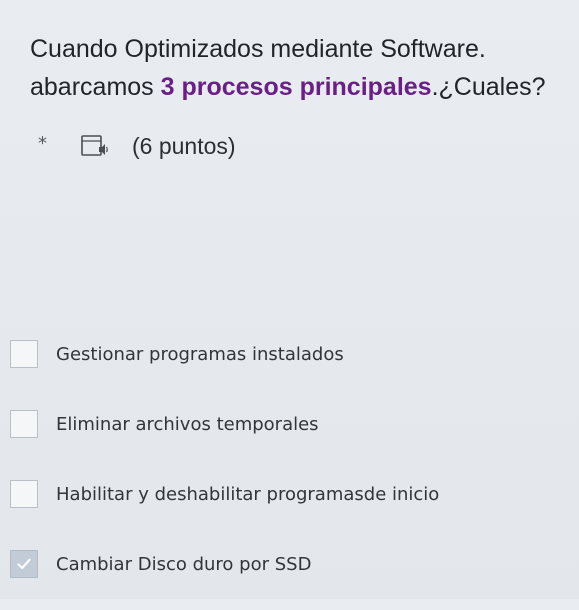 This screenshot has height=610, width=579. I want to click on option-cambiar-disco: Cambiar Disco duro por SSD, so click(290, 564).